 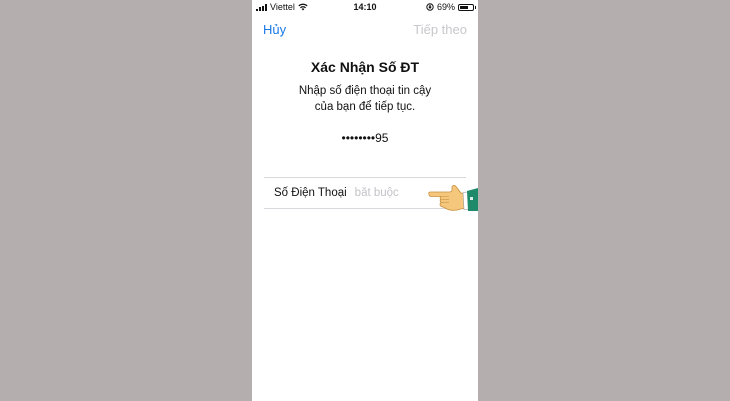 What do you see at coordinates (365, 91) in the screenshot?
I see `subtitle-line-1: Nhập số điện thoại tin cậy` at bounding box center [365, 91].